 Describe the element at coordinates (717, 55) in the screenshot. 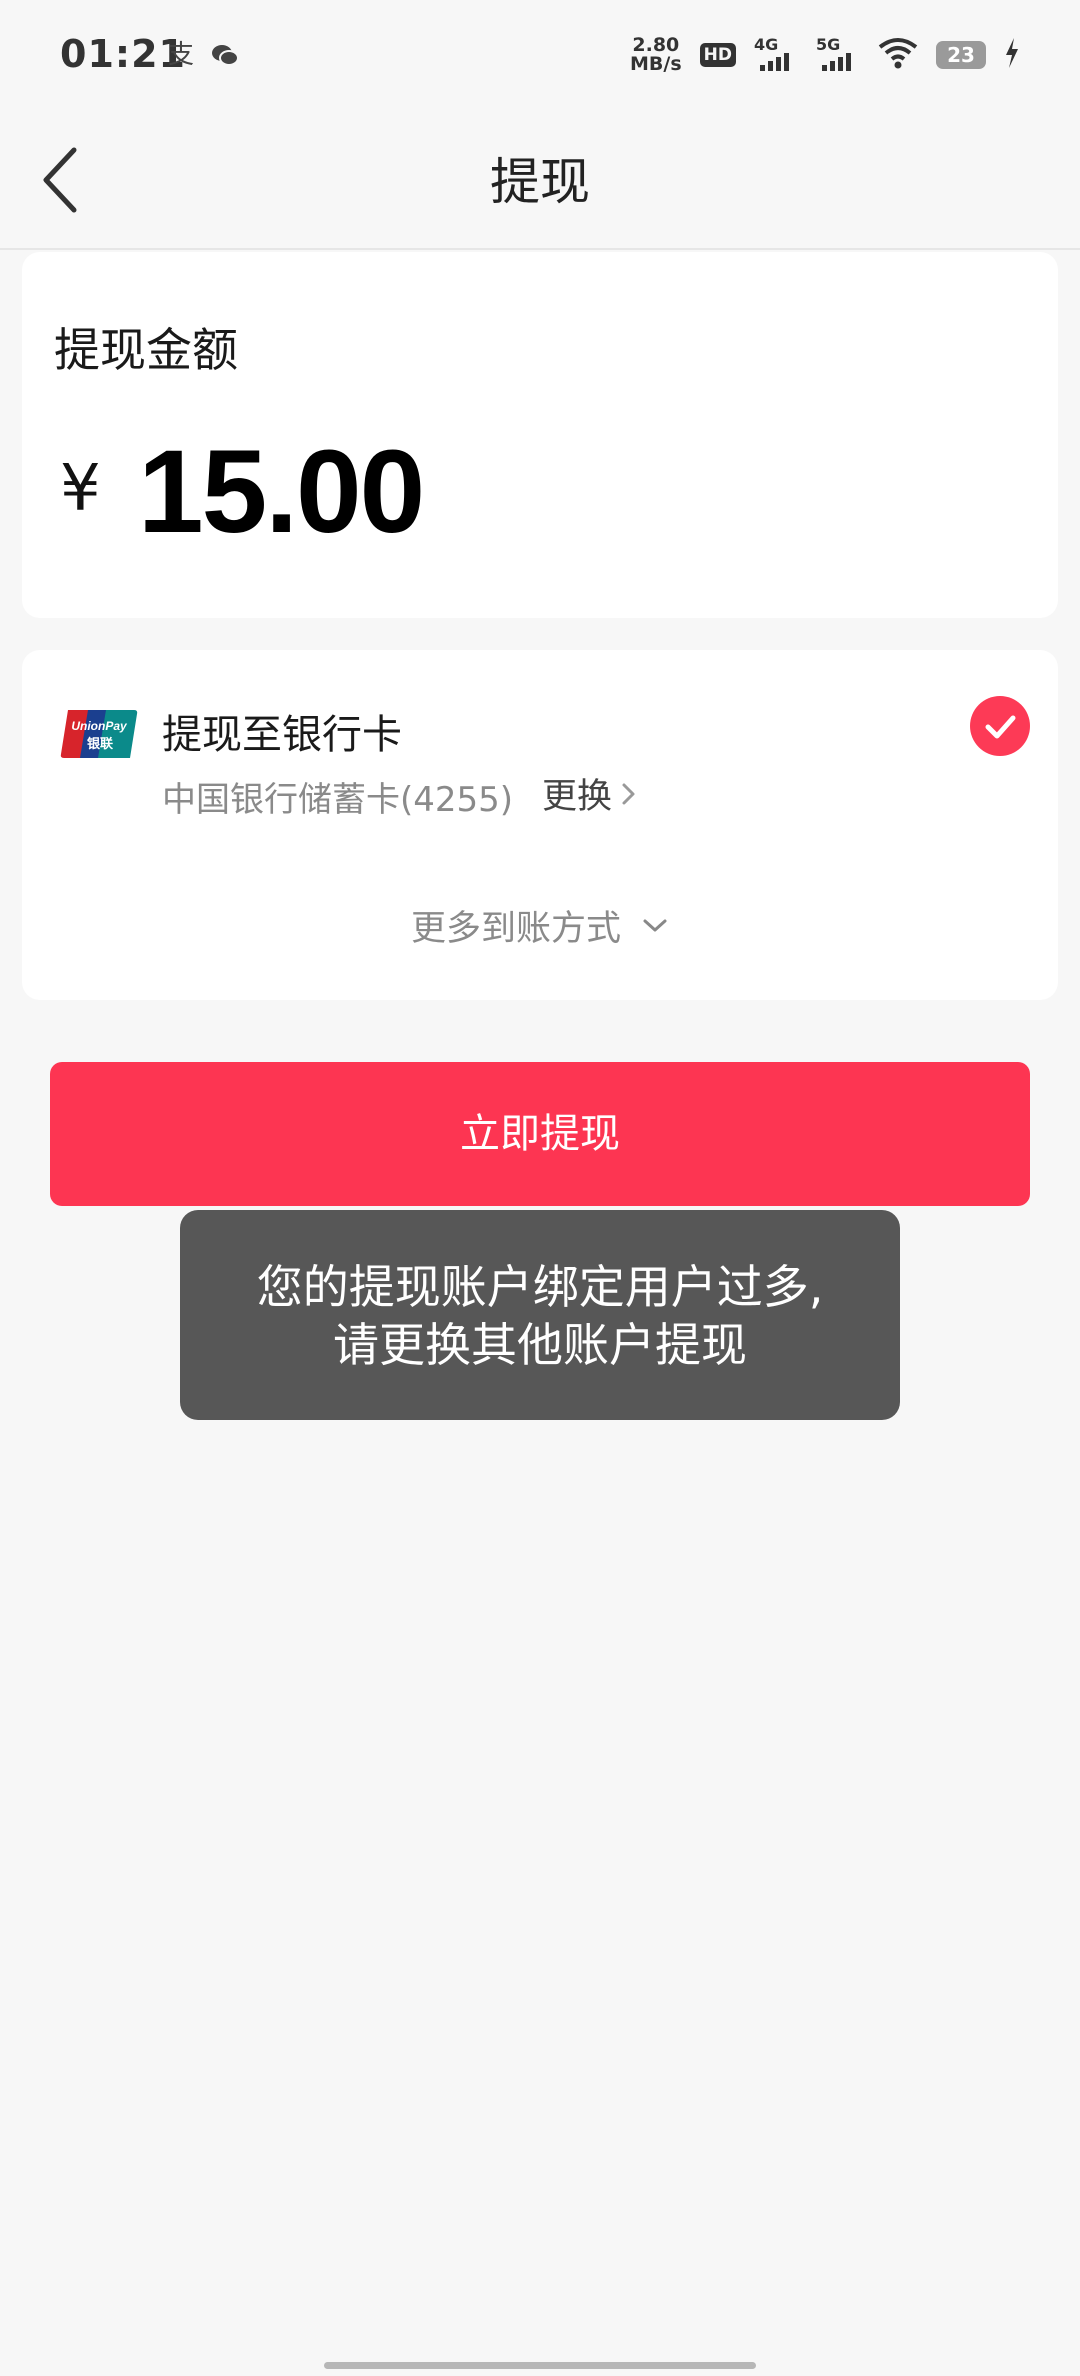

I see `hd-icon: HD` at that location.